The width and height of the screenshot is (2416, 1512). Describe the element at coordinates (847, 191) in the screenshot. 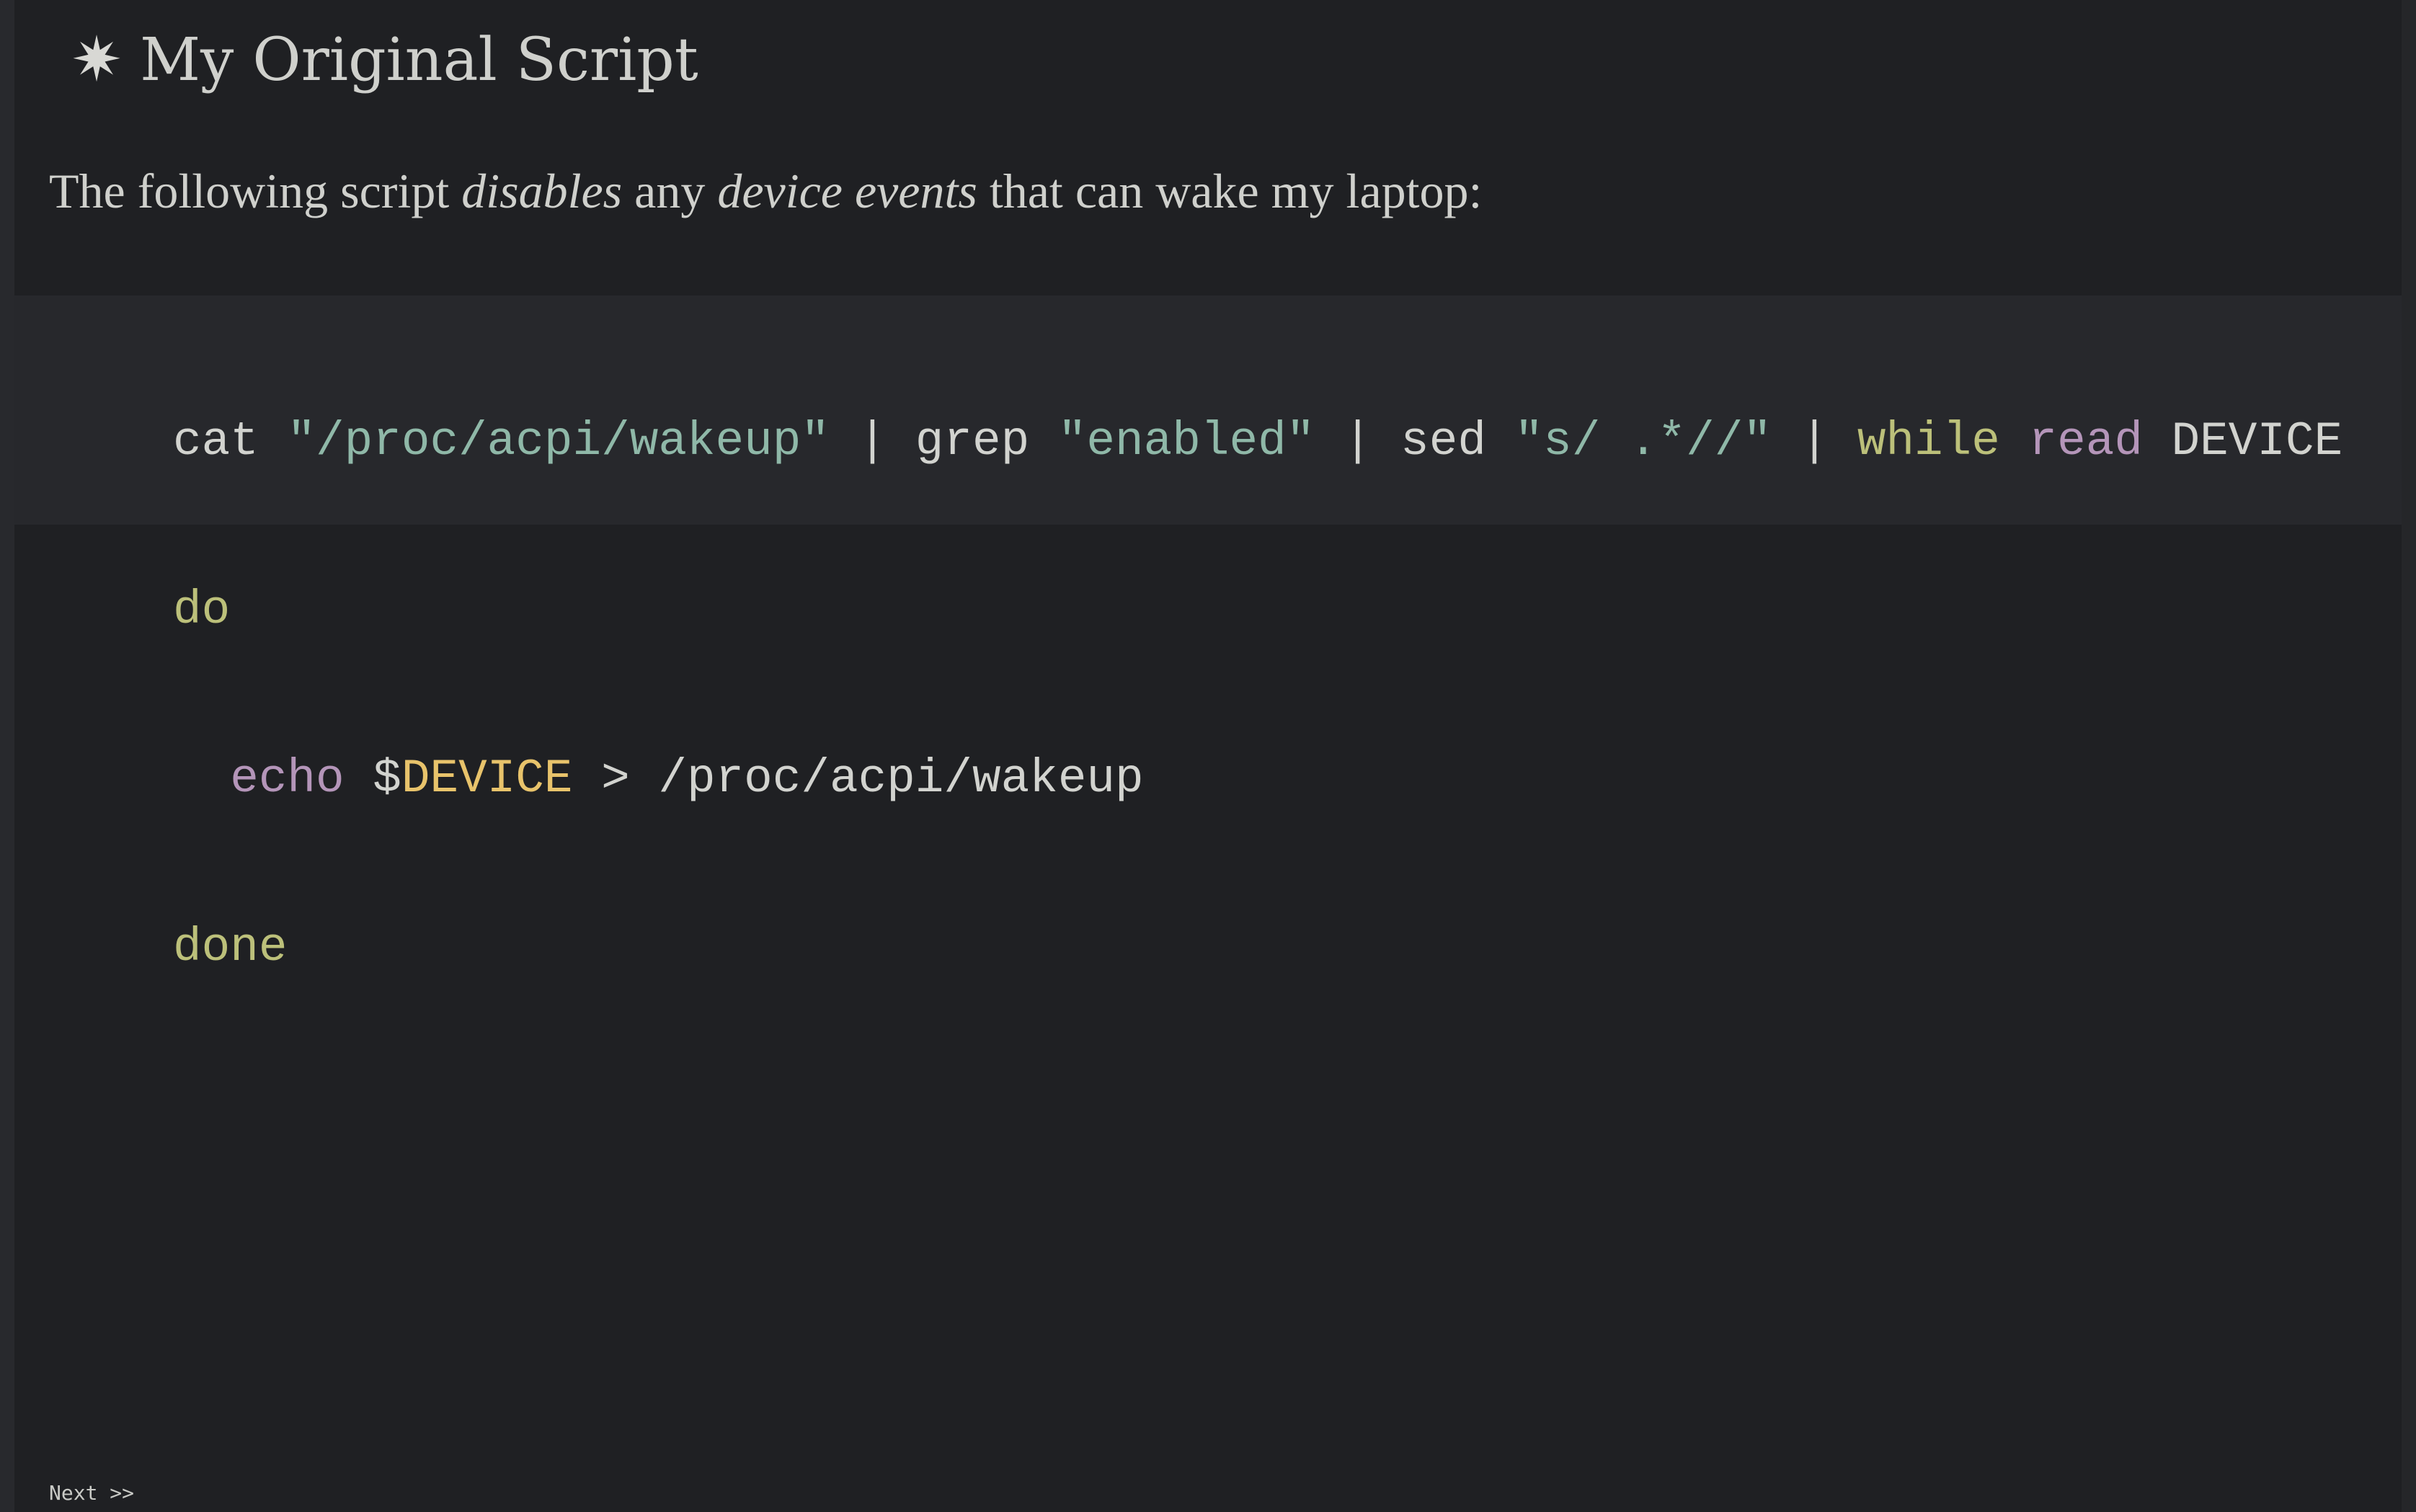

I see `intro-emphasis-device-events: device events` at that location.